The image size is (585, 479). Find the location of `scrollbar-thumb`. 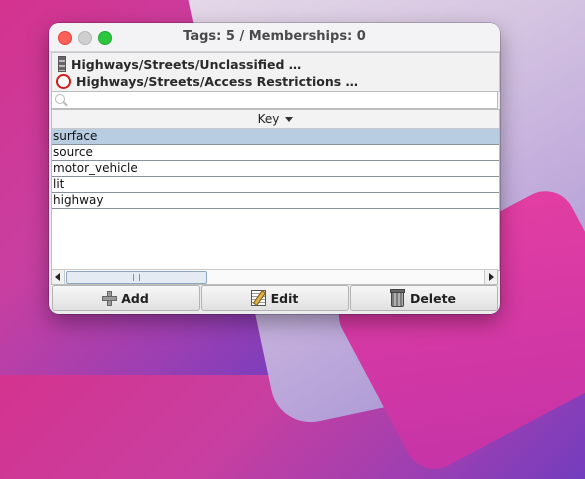

scrollbar-thumb is located at coordinates (136, 277).